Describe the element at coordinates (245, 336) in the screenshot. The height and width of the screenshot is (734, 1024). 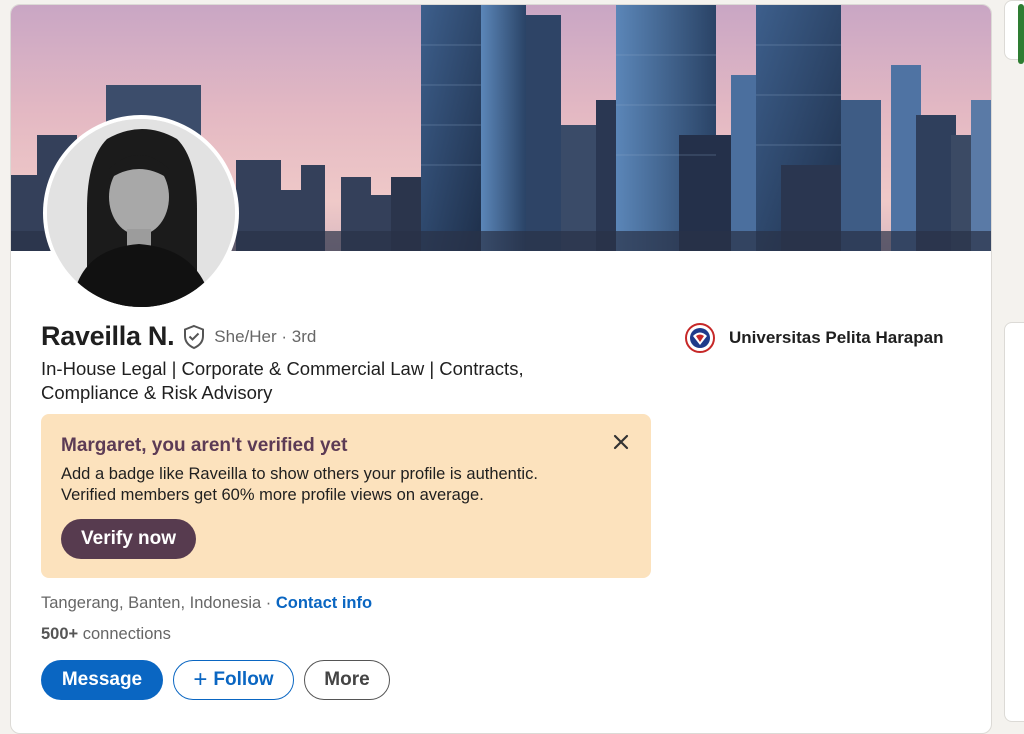
I see `pronouns: She/Her` at that location.